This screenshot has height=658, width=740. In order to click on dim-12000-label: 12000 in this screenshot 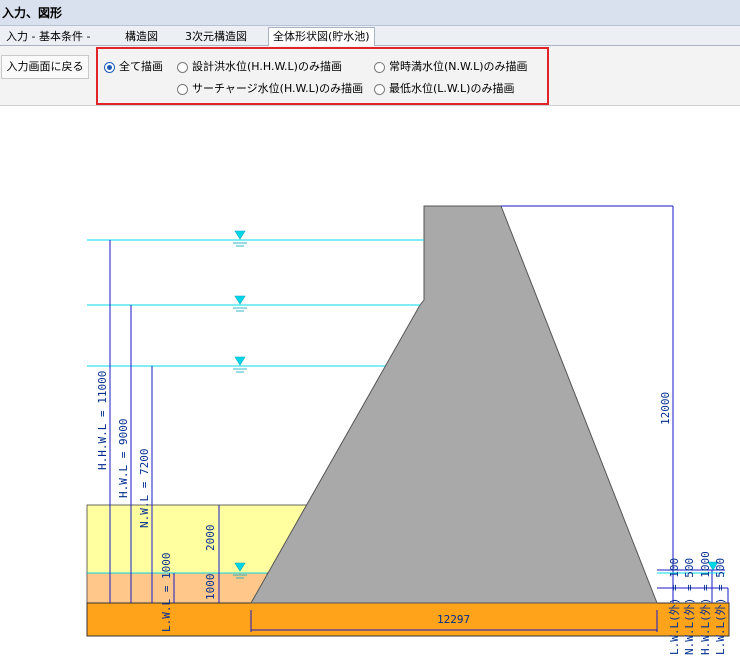, I will do `click(665, 408)`.